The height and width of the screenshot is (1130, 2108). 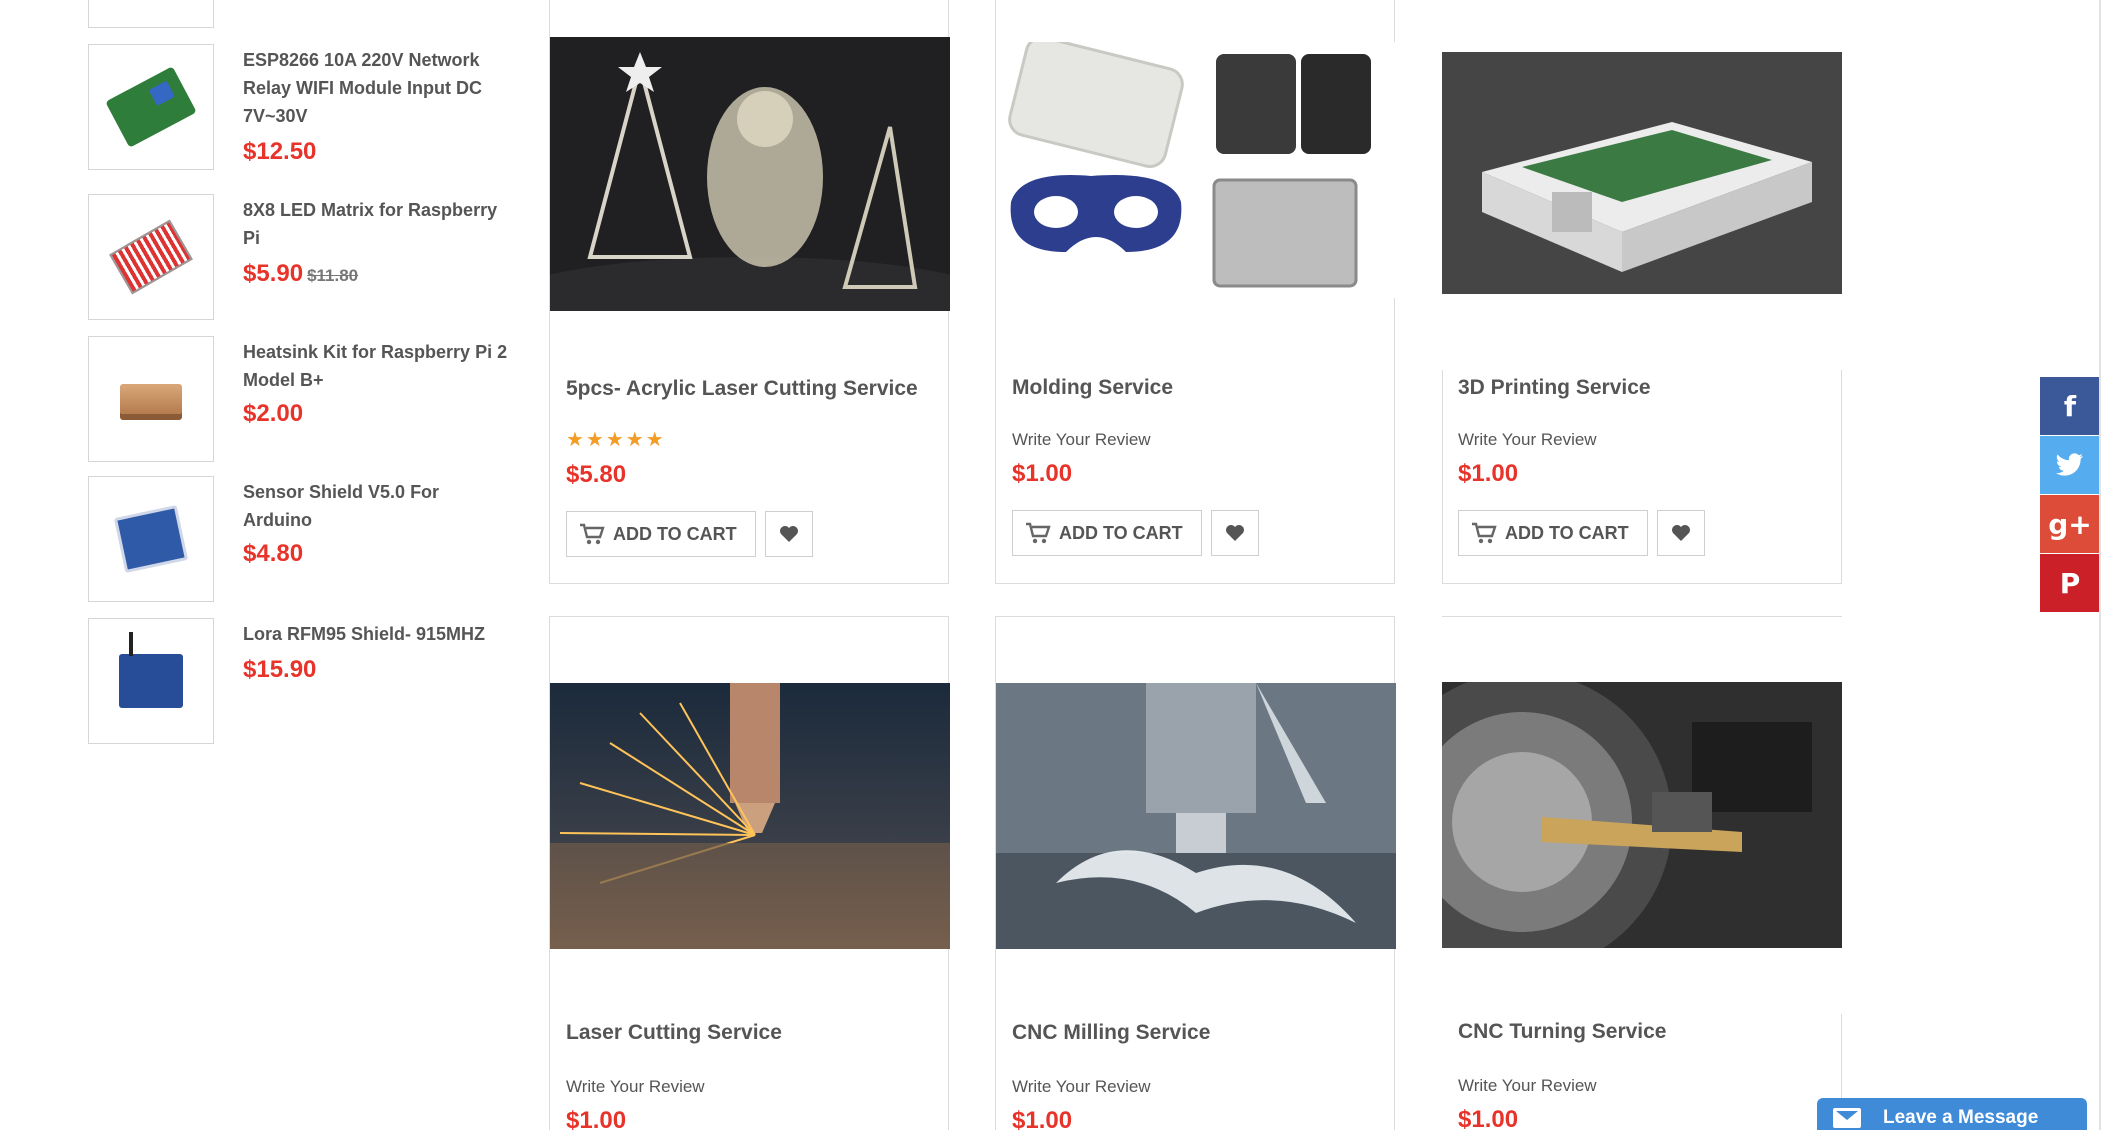 I want to click on googleplus-icon: g+, so click(x=2070, y=524).